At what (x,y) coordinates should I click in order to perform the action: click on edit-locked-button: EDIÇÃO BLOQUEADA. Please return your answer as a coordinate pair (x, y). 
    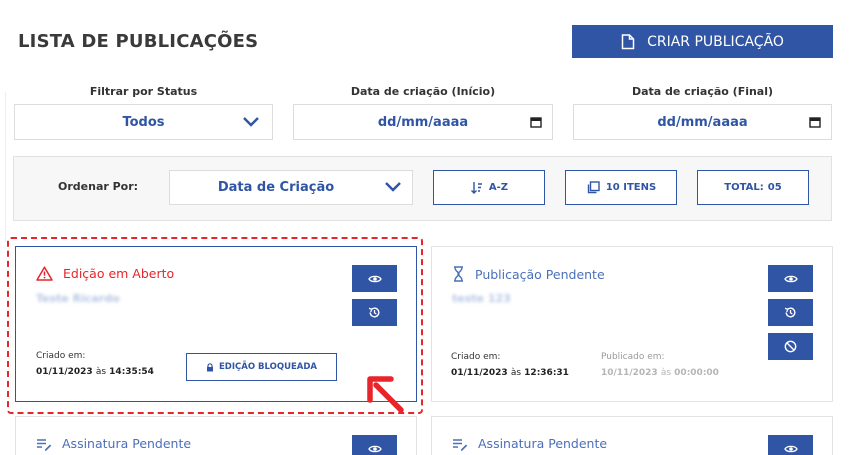
    Looking at the image, I should click on (261, 367).